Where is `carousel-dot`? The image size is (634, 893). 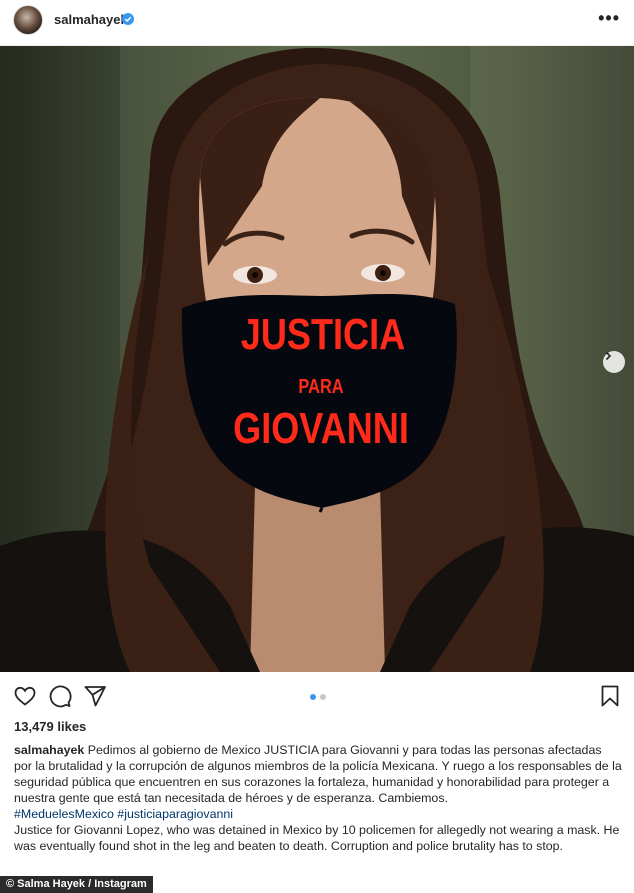
carousel-dot is located at coordinates (323, 697).